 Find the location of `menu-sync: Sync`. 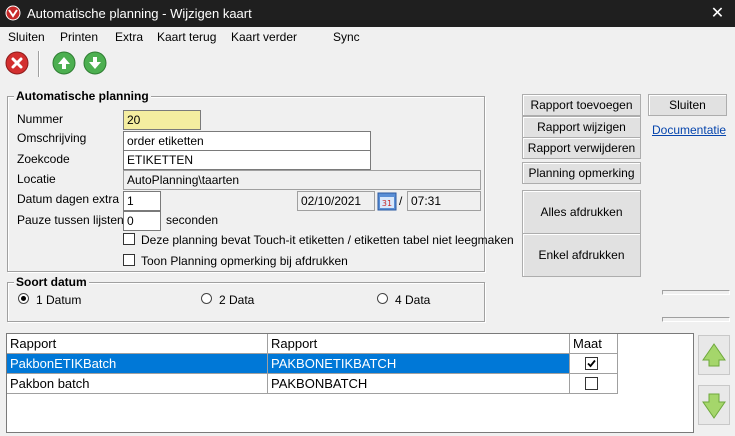

menu-sync: Sync is located at coordinates (346, 37).